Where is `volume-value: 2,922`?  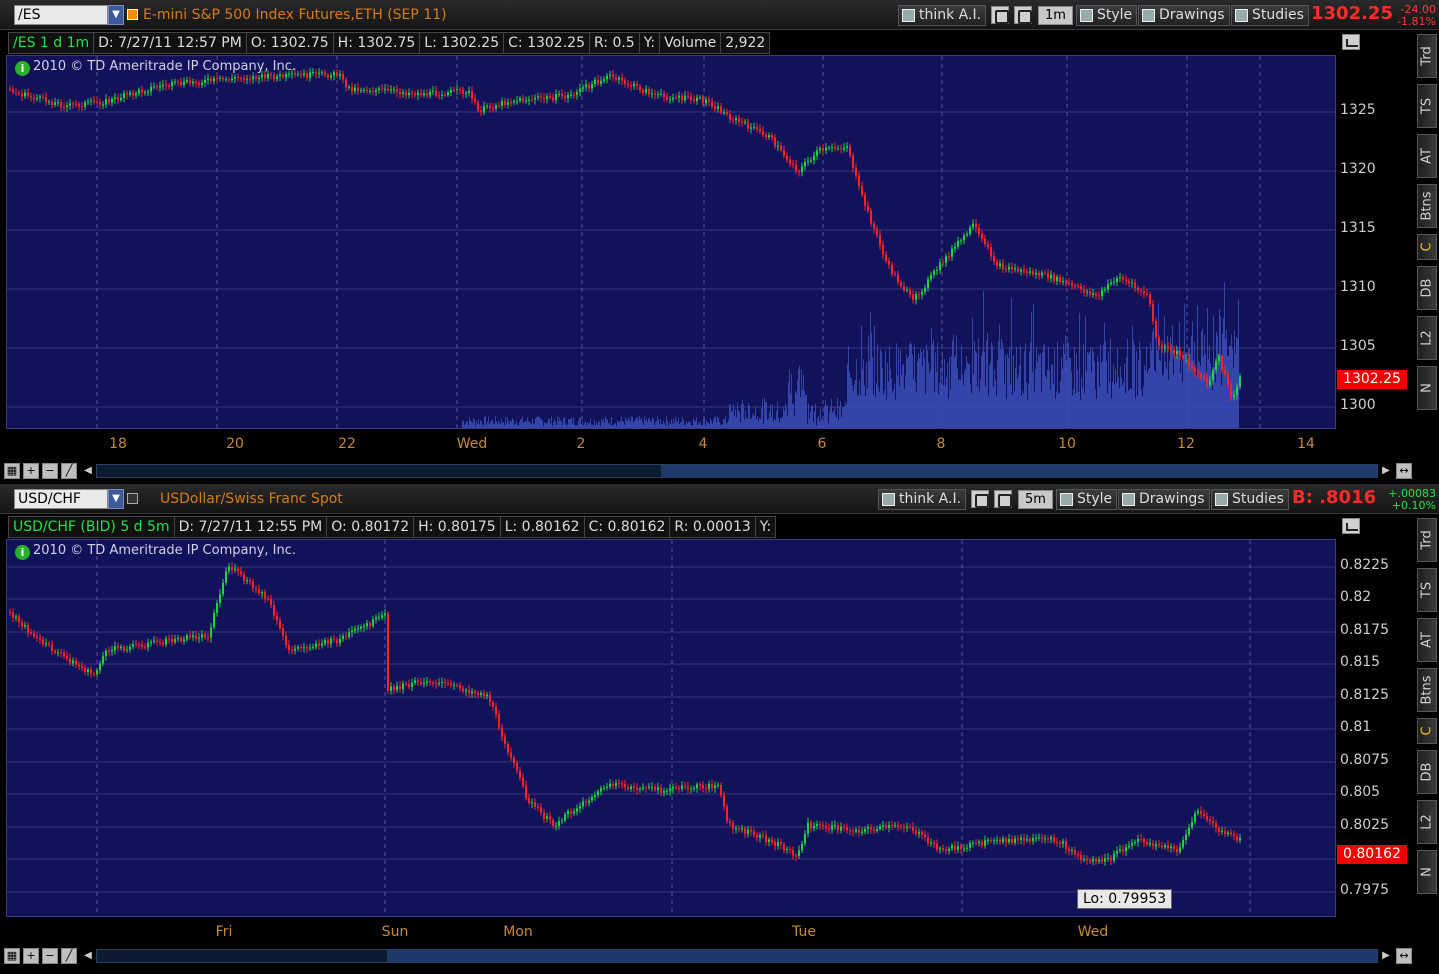
volume-value: 2,922 is located at coordinates (745, 43).